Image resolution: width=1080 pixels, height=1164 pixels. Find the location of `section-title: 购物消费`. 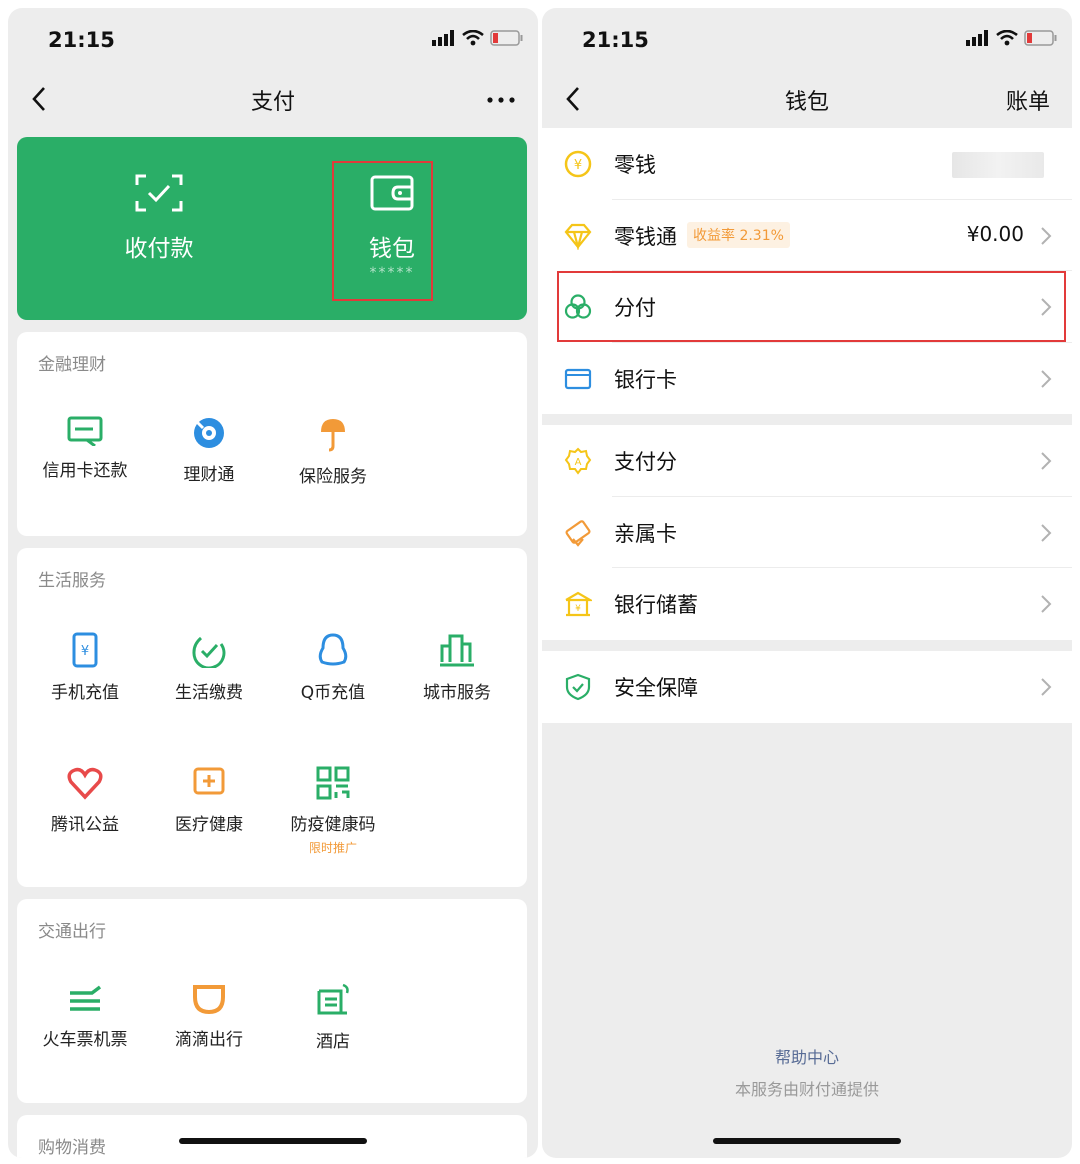

section-title: 购物消费 is located at coordinates (72, 1148).